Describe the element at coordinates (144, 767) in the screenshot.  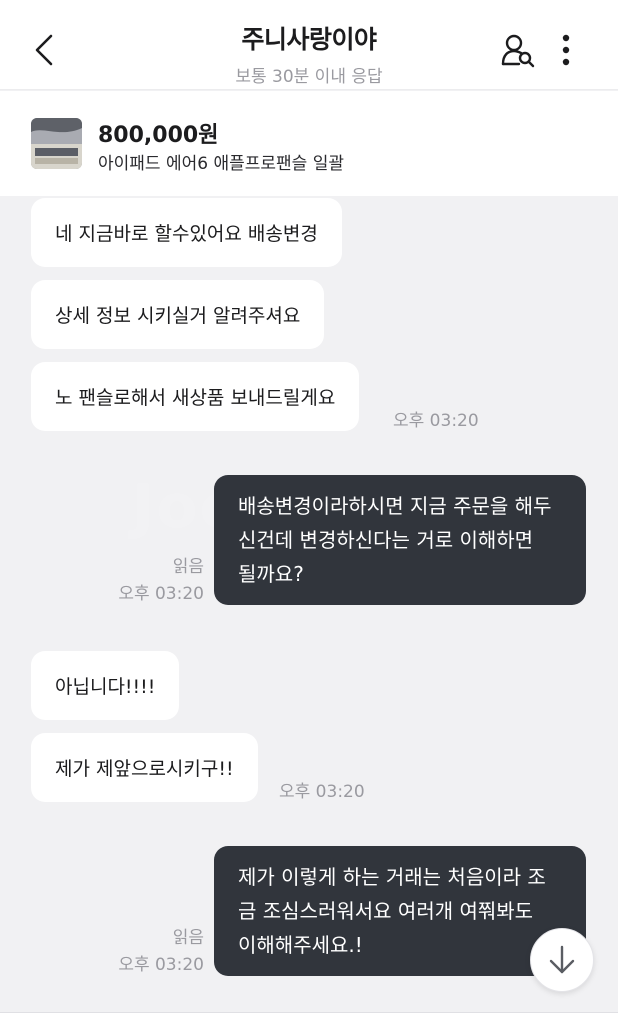
I see `incoming-message: 제가 제앞으로시키구!!` at that location.